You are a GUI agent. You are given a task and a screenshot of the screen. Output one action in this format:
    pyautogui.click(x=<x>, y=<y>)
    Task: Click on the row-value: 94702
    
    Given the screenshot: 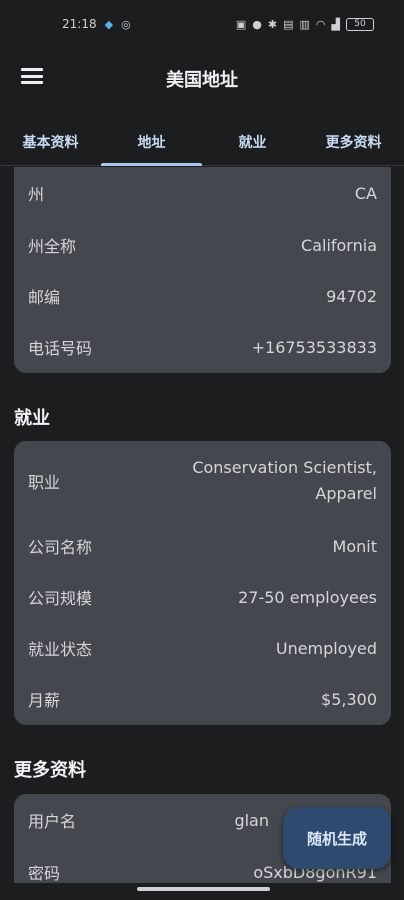 What is the action you would take?
    pyautogui.click(x=351, y=296)
    